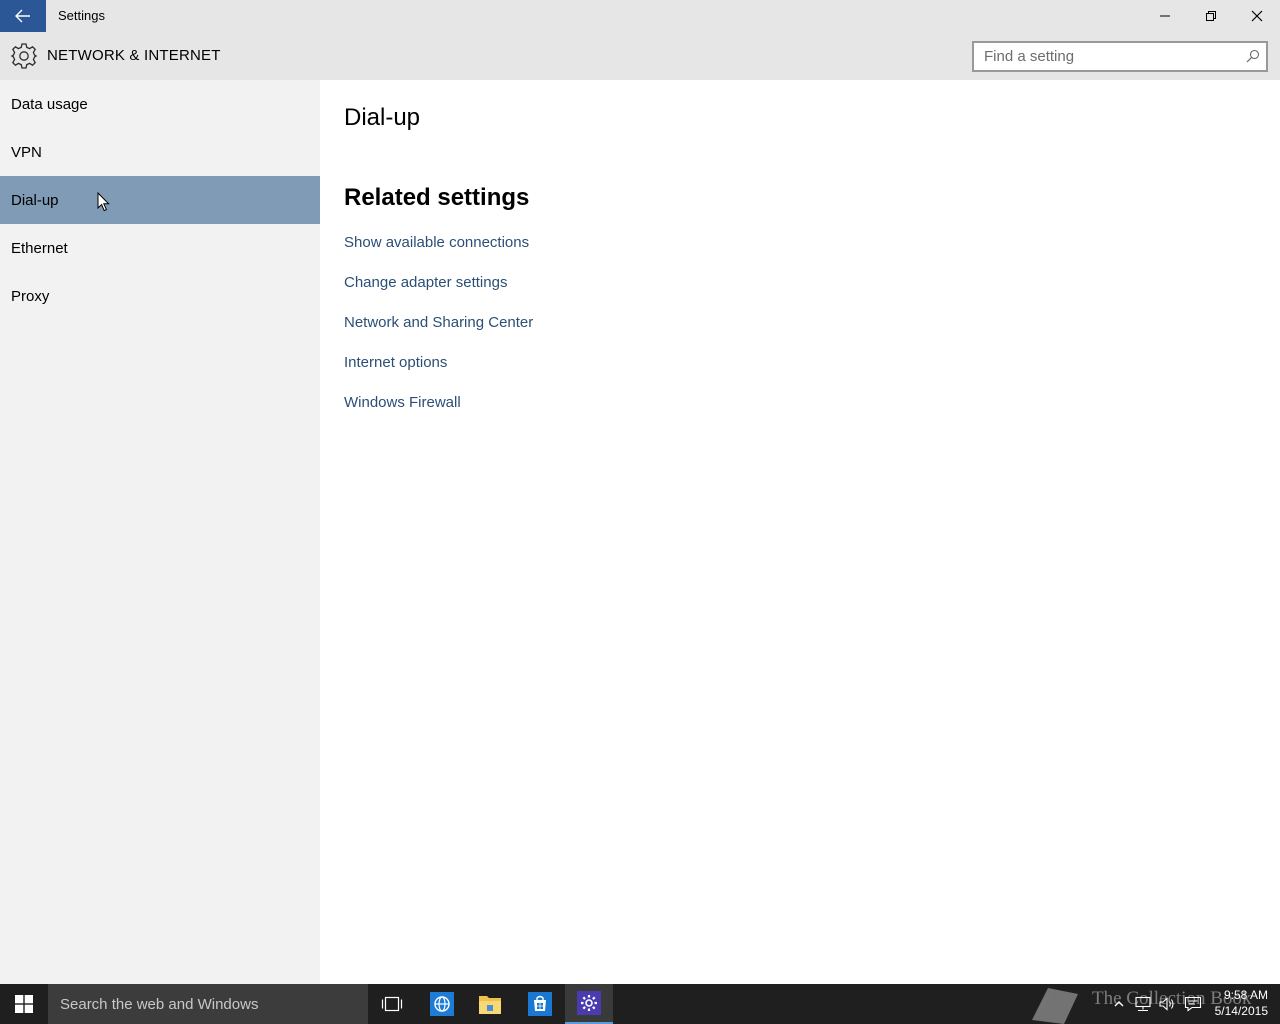 The width and height of the screenshot is (1280, 1024). Describe the element at coordinates (1241, 1011) in the screenshot. I see `clock-date: 5/14/2015` at that location.